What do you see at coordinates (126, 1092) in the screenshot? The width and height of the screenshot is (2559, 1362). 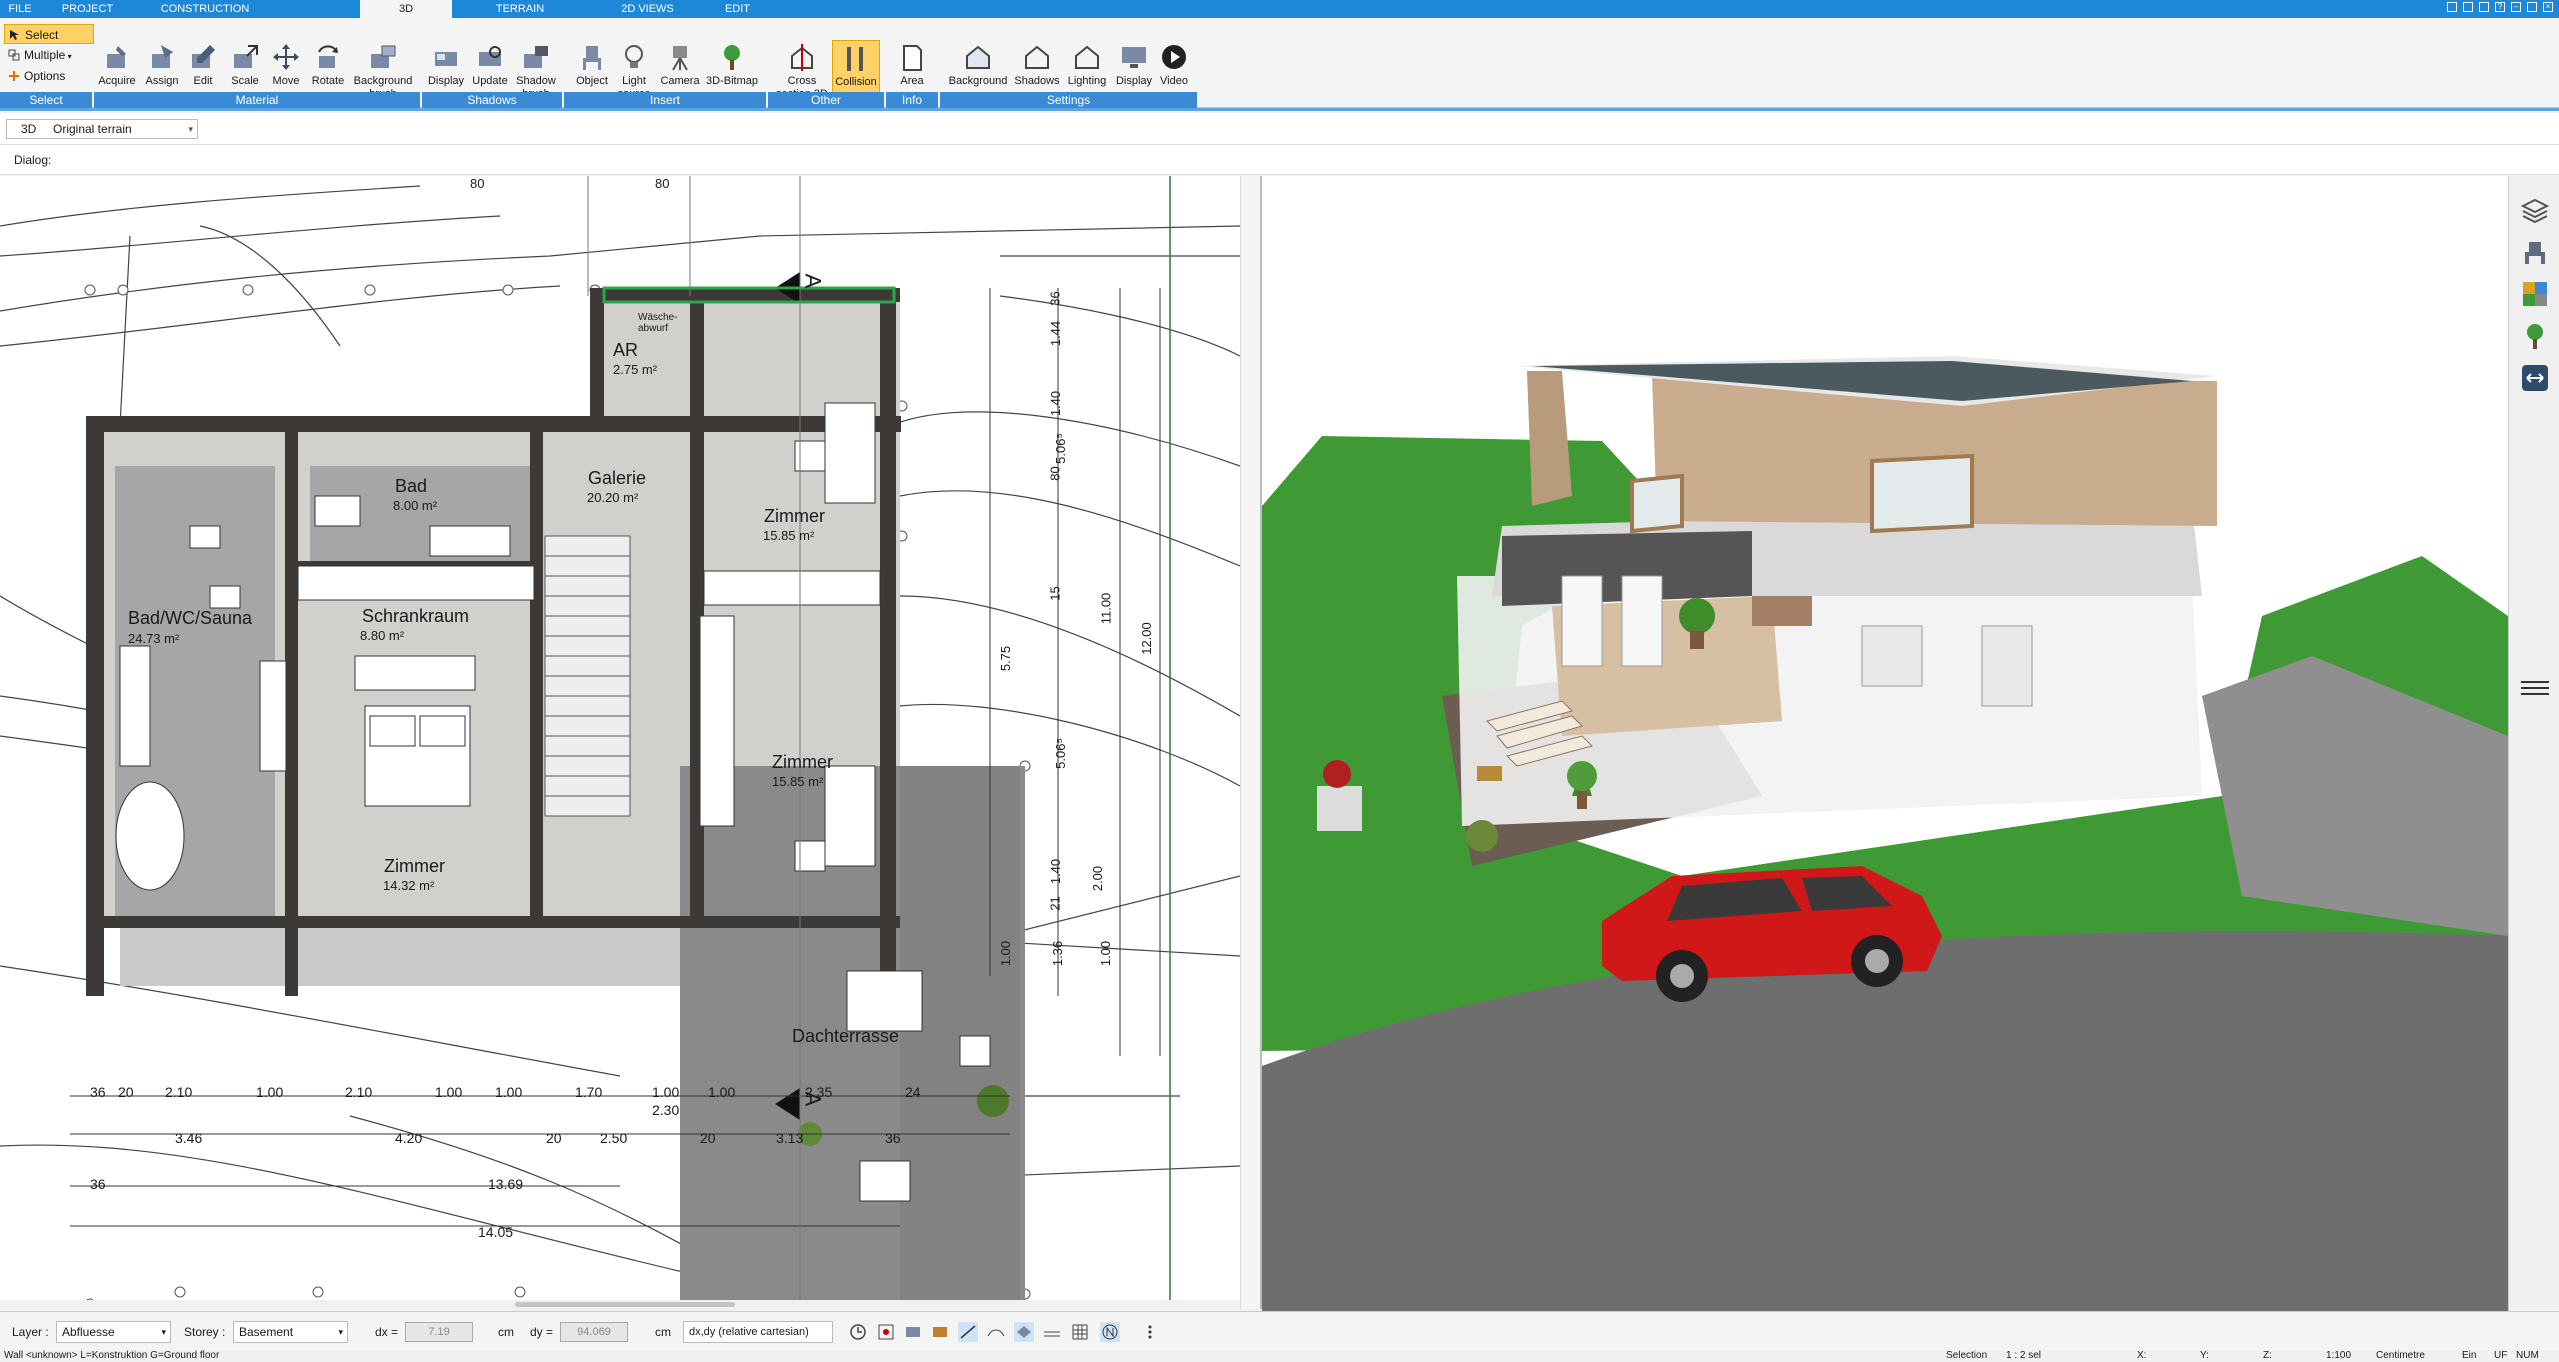 I see `dim-label: 20` at bounding box center [126, 1092].